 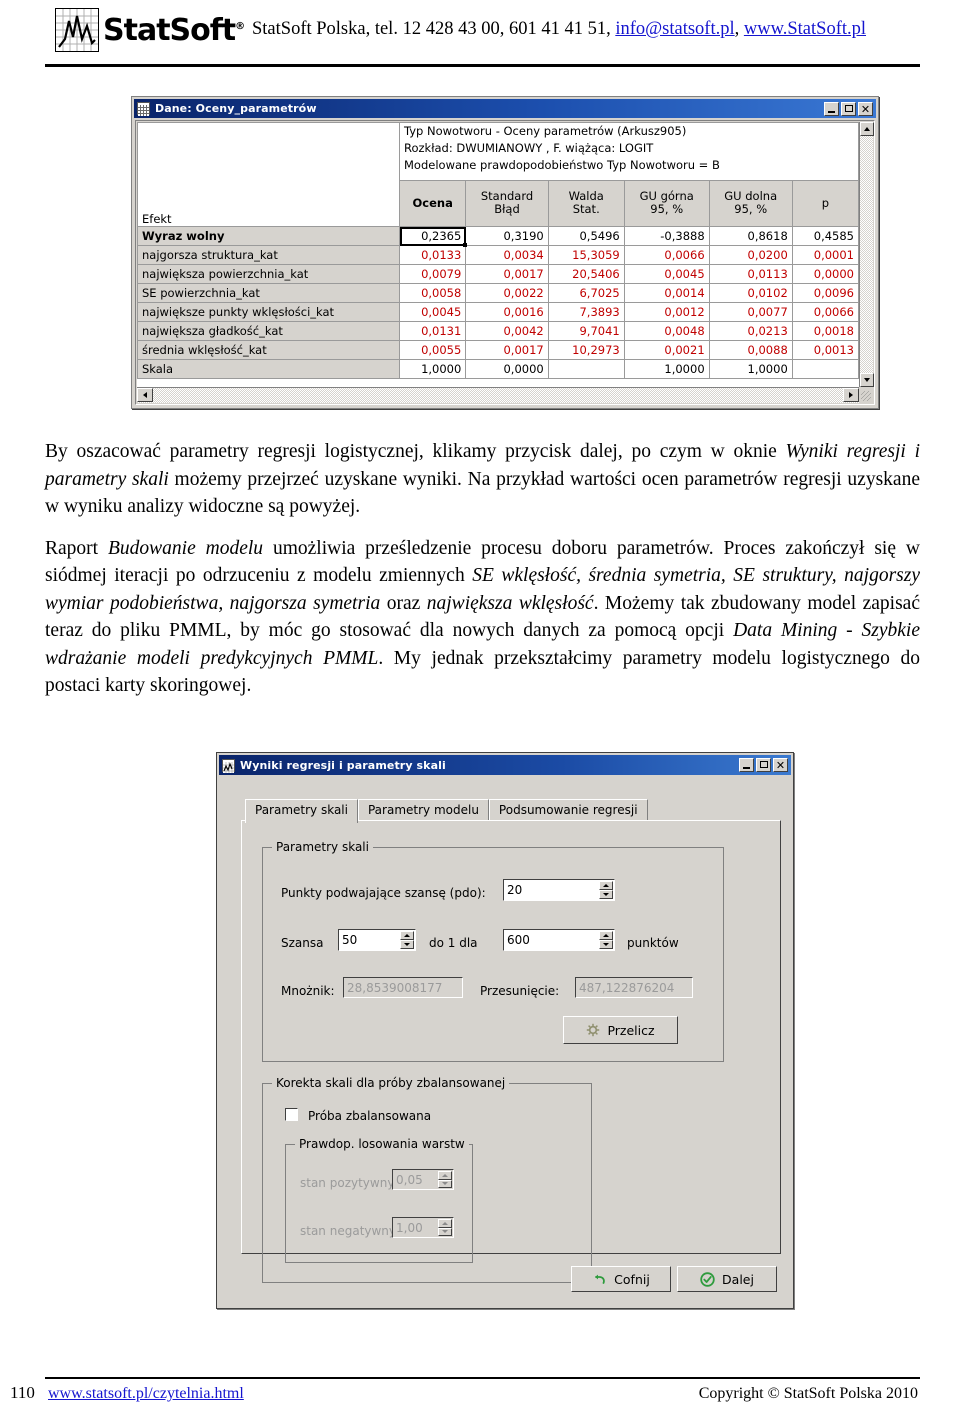 I want to click on table-cell: 0,0001, so click(x=825, y=255).